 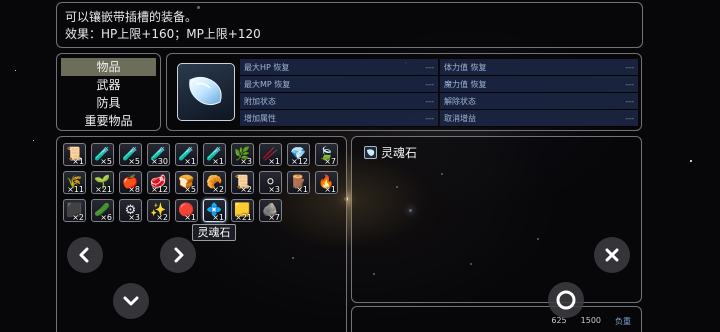 I want to click on inventory-slot: 🪨 ×7, so click(x=270, y=210).